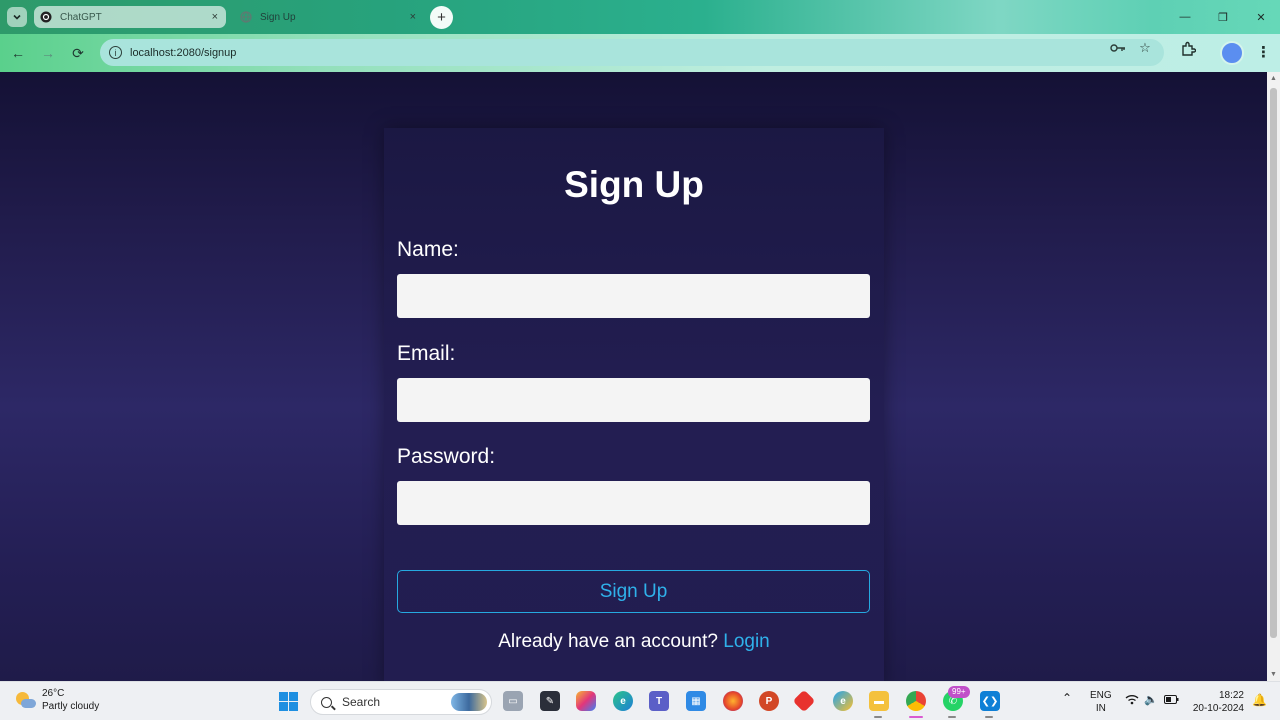 Image resolution: width=1280 pixels, height=720 pixels. What do you see at coordinates (1100, 708) in the screenshot?
I see `language-region: IN` at bounding box center [1100, 708].